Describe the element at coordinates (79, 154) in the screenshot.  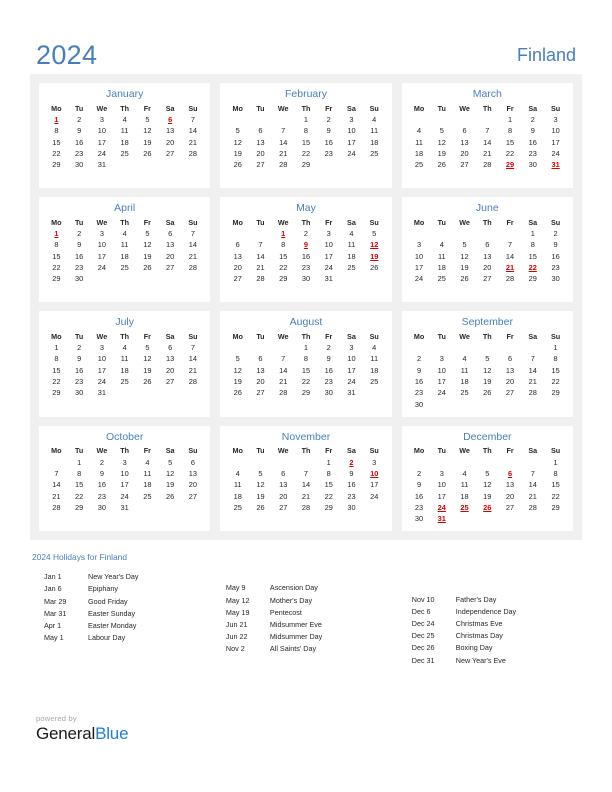
I see `day-cell: 23` at that location.